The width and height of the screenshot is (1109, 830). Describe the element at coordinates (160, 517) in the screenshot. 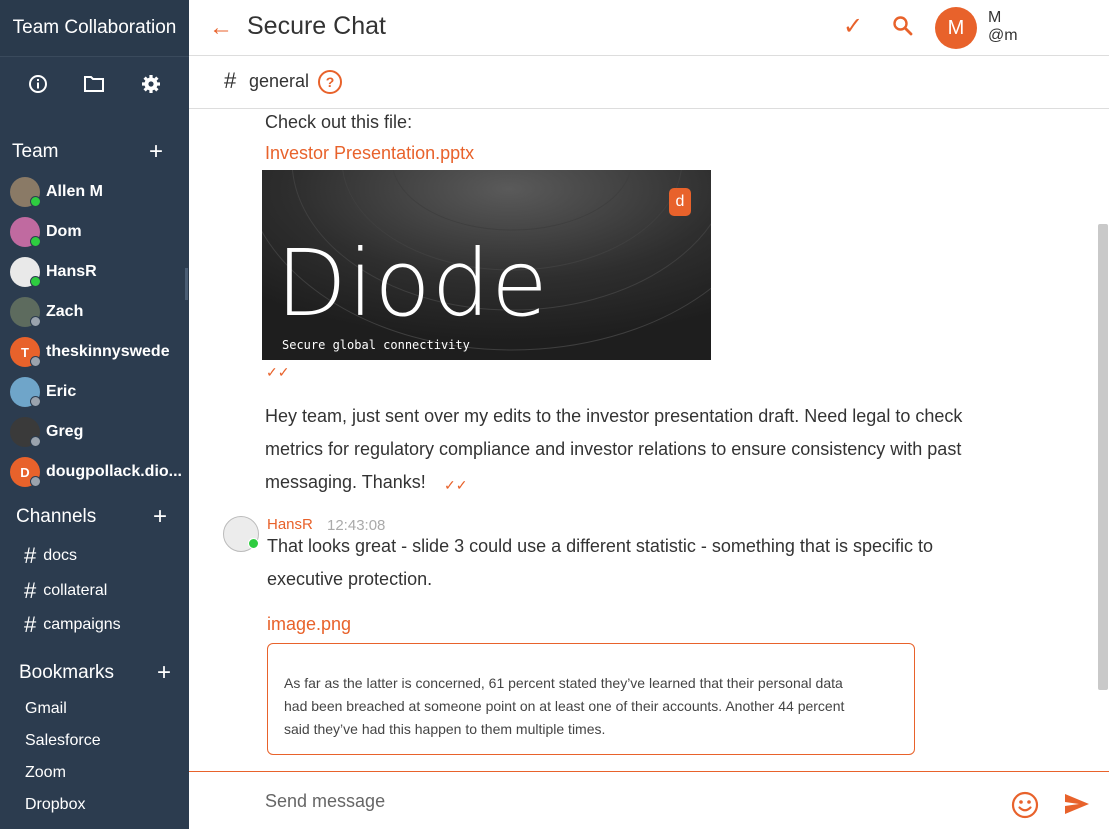

I see `add-channel-button: +` at that location.